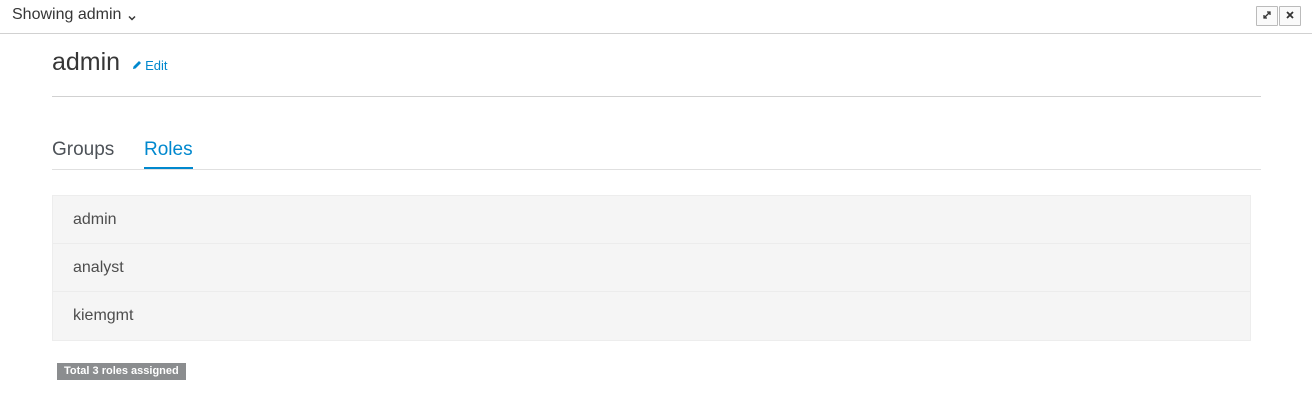 The image size is (1312, 407). I want to click on maximize-button, so click(1267, 16).